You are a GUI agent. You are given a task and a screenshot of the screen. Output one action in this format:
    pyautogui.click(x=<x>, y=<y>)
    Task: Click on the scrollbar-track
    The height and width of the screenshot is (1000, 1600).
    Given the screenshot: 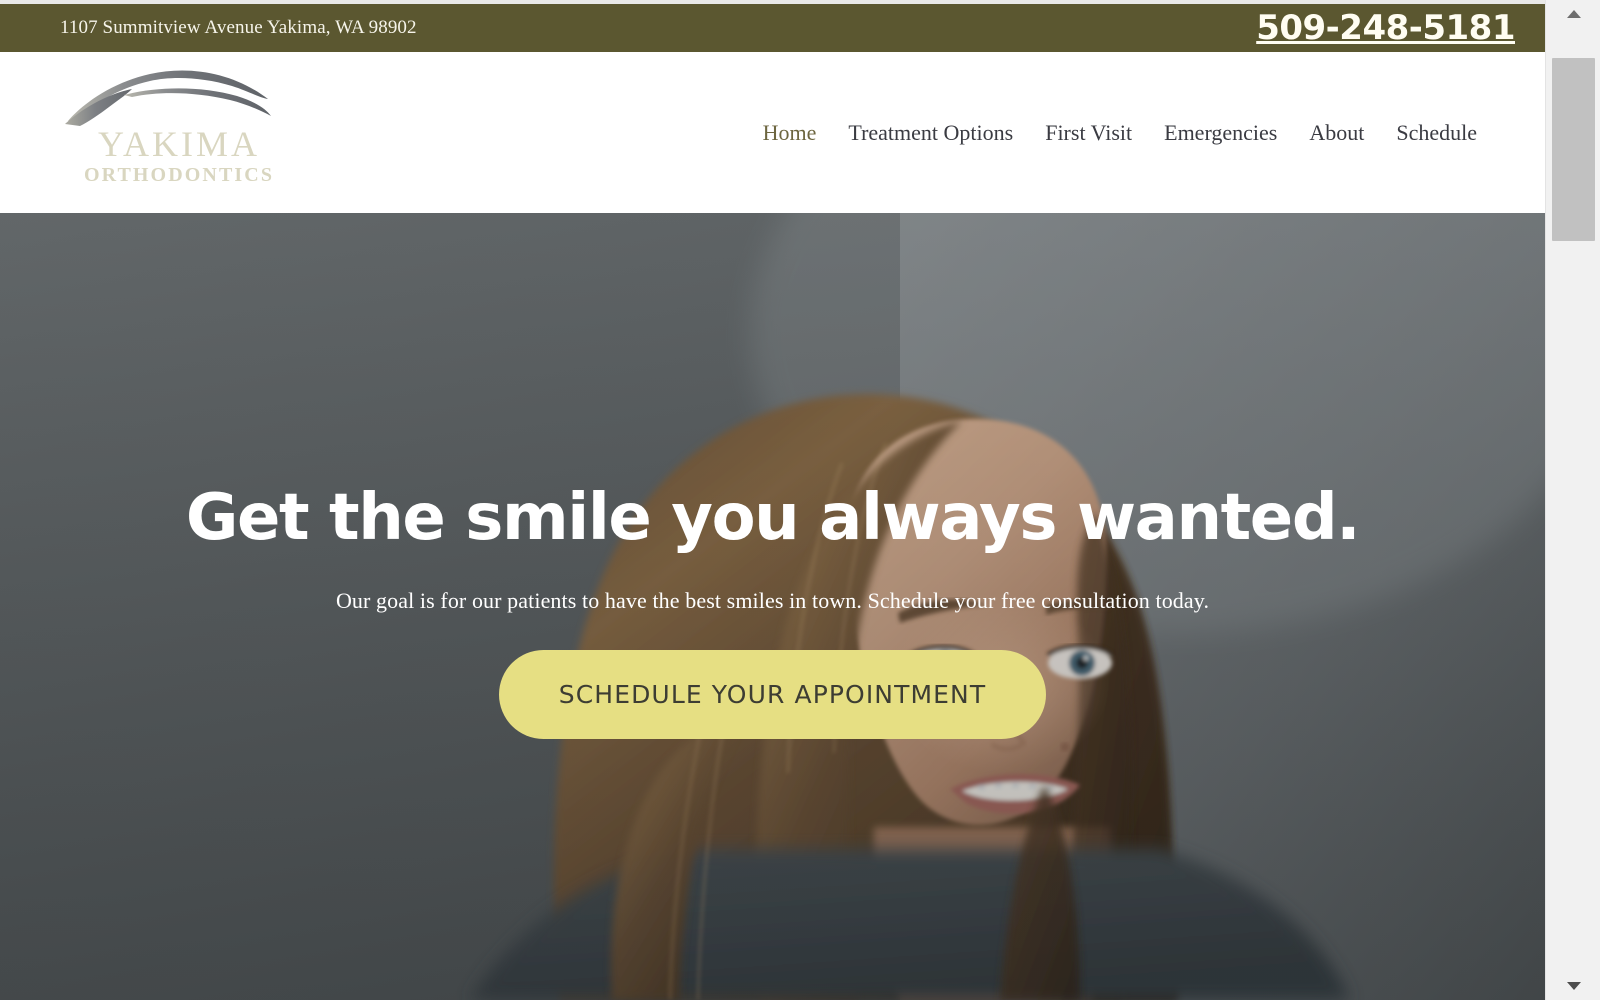 What is the action you would take?
    pyautogui.click(x=1573, y=500)
    